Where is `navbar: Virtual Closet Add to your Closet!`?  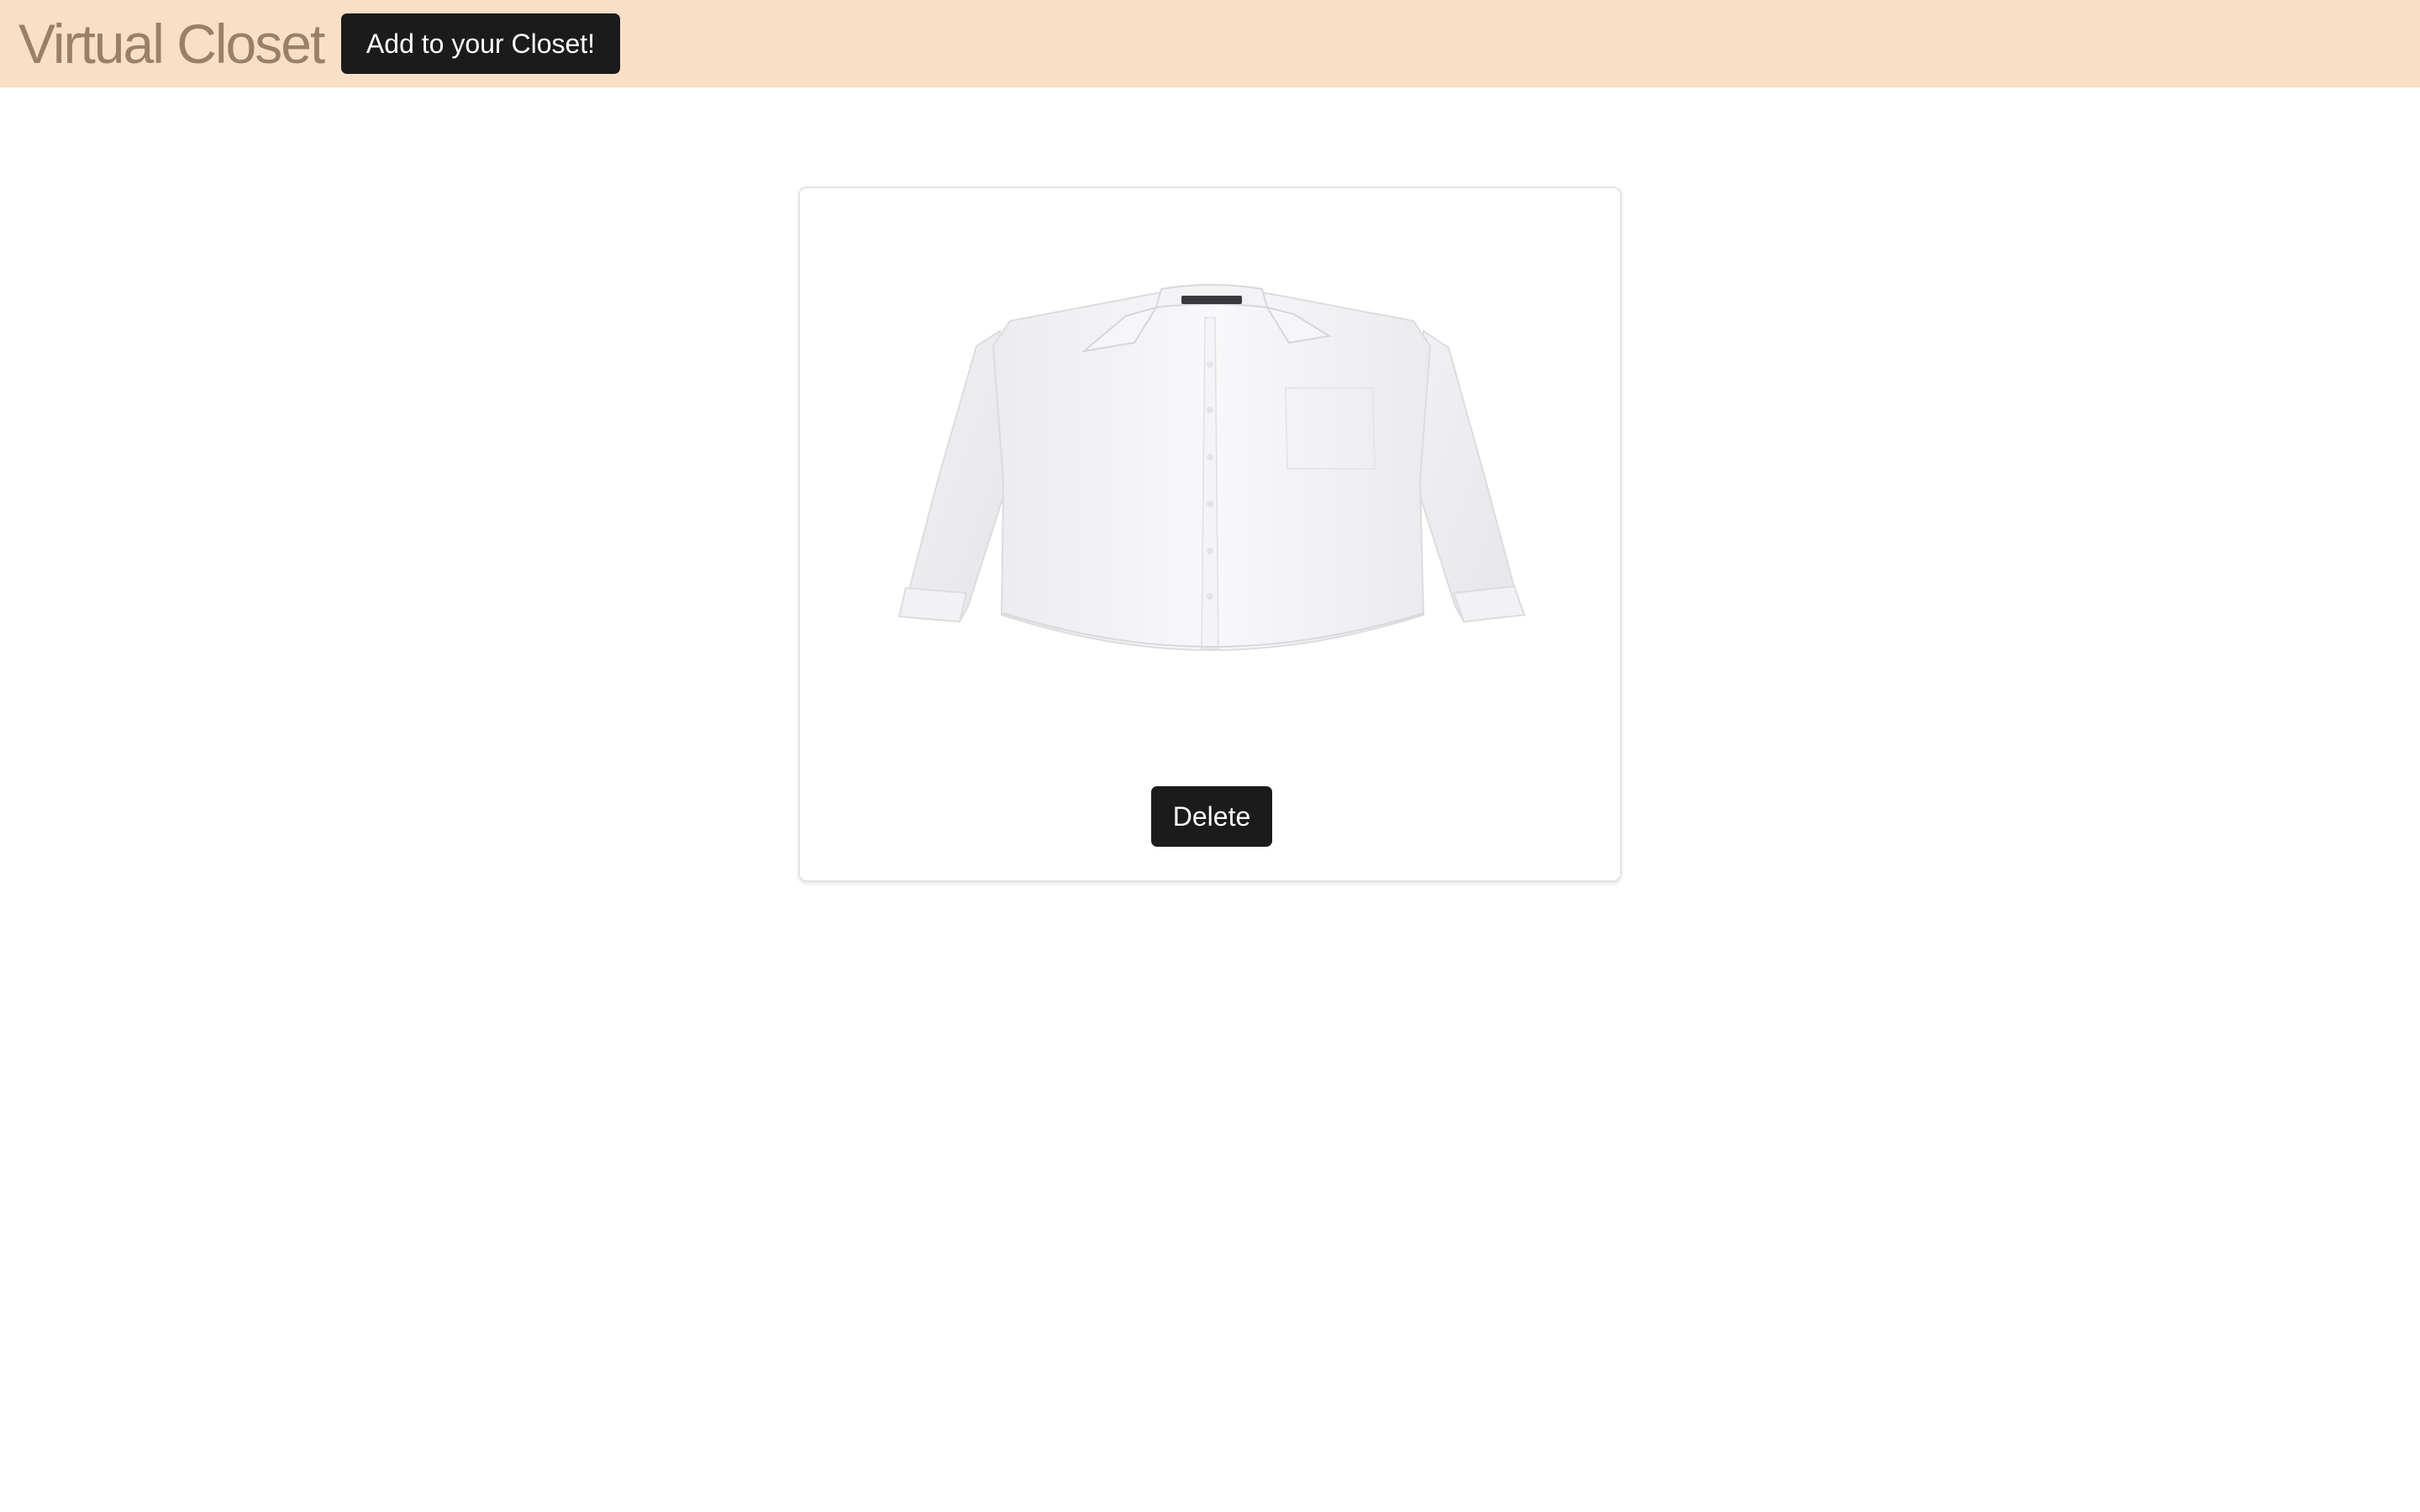
navbar: Virtual Closet Add to your Closet! is located at coordinates (1210, 43).